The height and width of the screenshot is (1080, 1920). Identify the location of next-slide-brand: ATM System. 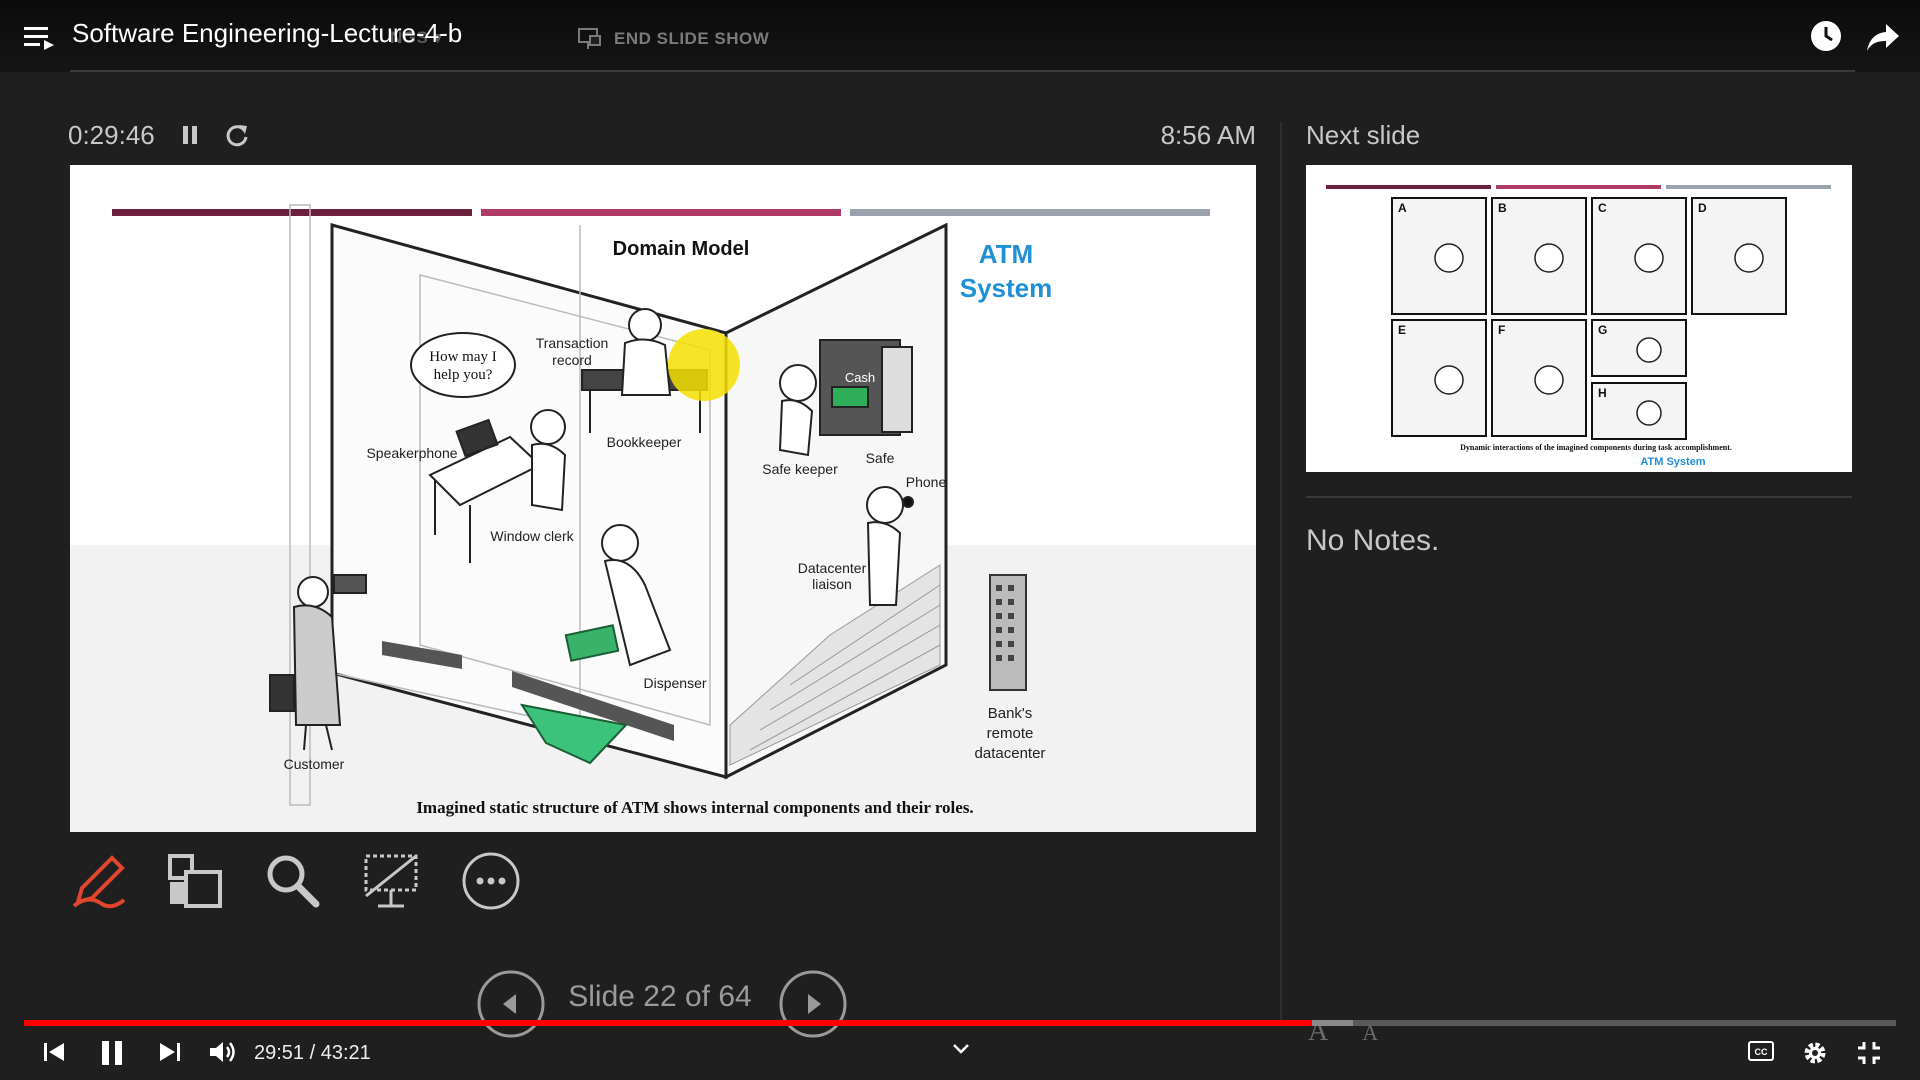
(1672, 462).